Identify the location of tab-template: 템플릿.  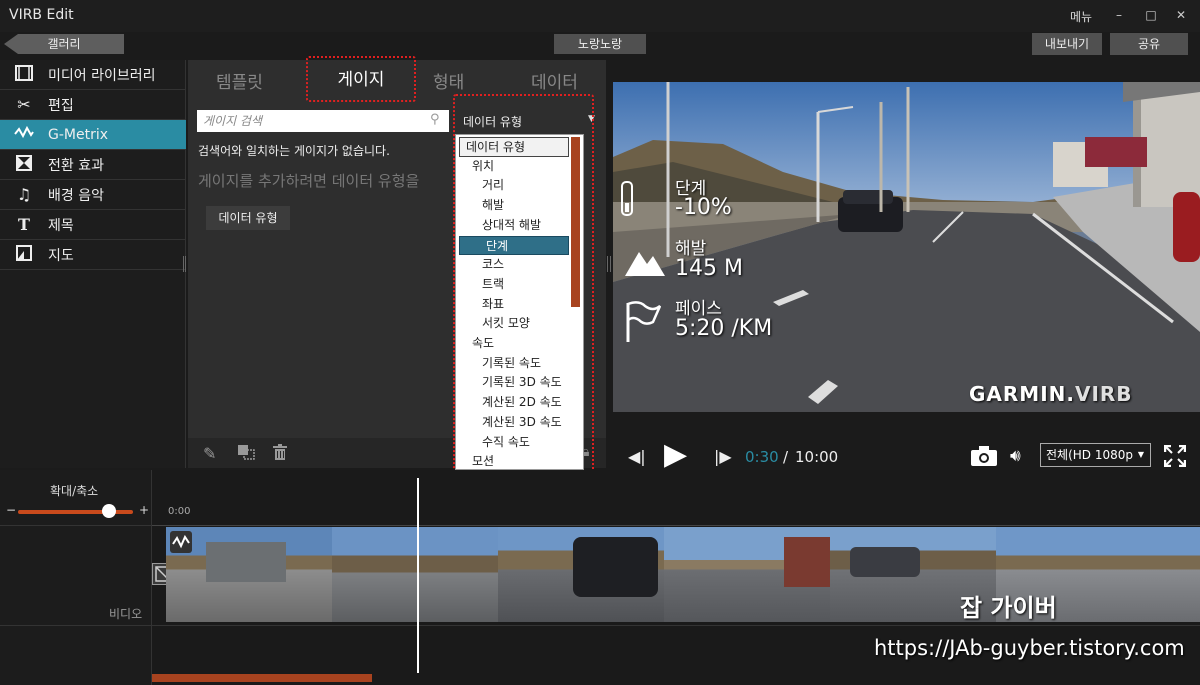
(239, 80).